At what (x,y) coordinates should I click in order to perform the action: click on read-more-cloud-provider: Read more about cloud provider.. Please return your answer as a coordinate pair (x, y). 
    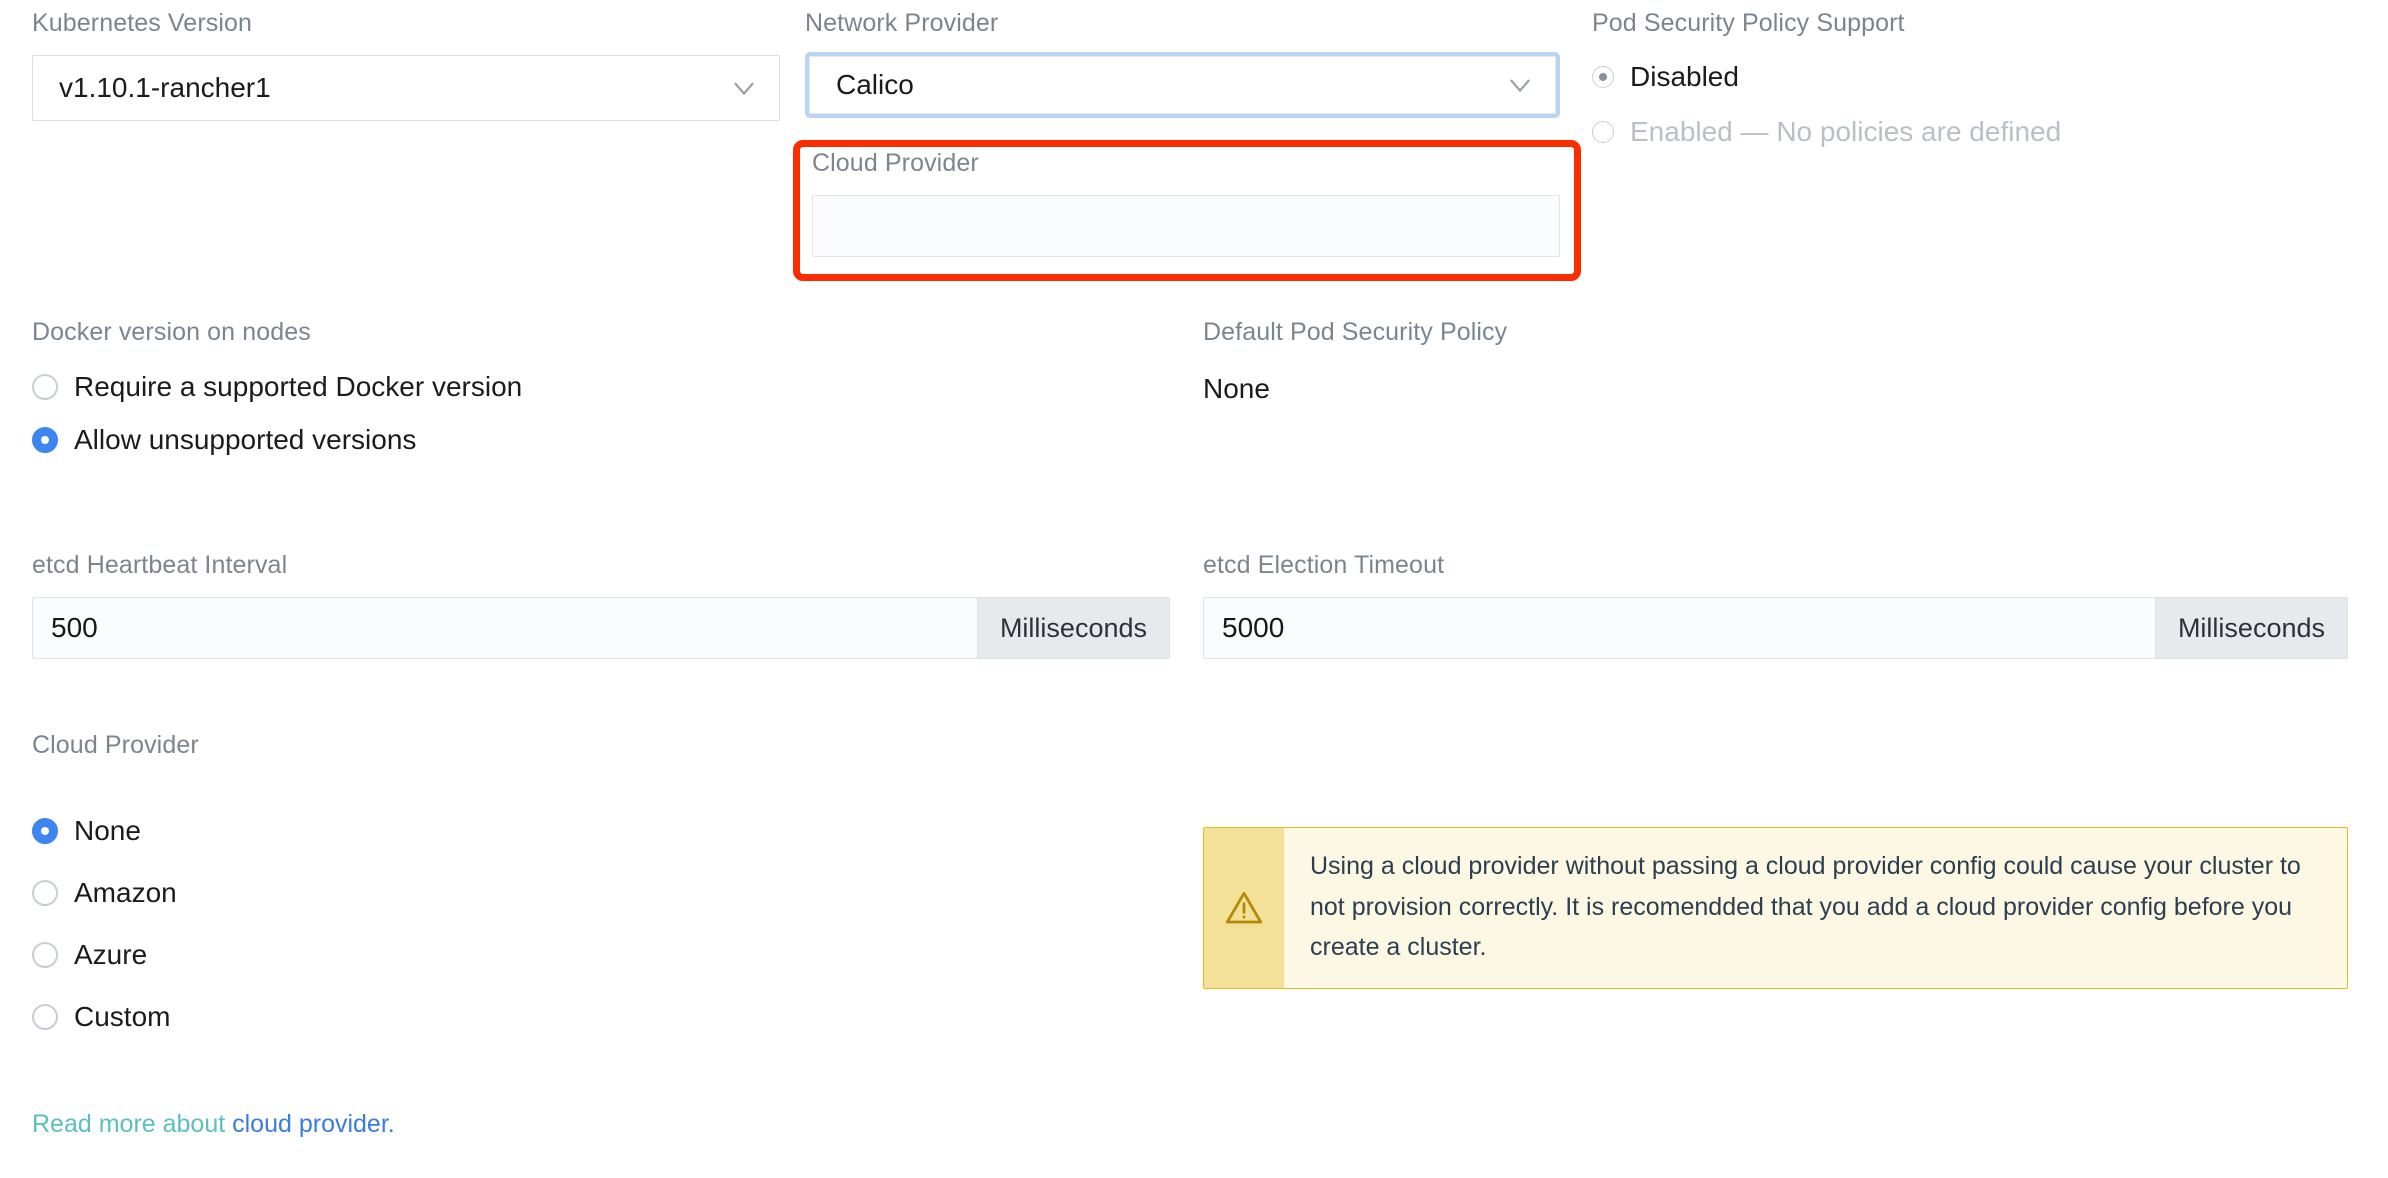
    Looking at the image, I should click on (213, 1124).